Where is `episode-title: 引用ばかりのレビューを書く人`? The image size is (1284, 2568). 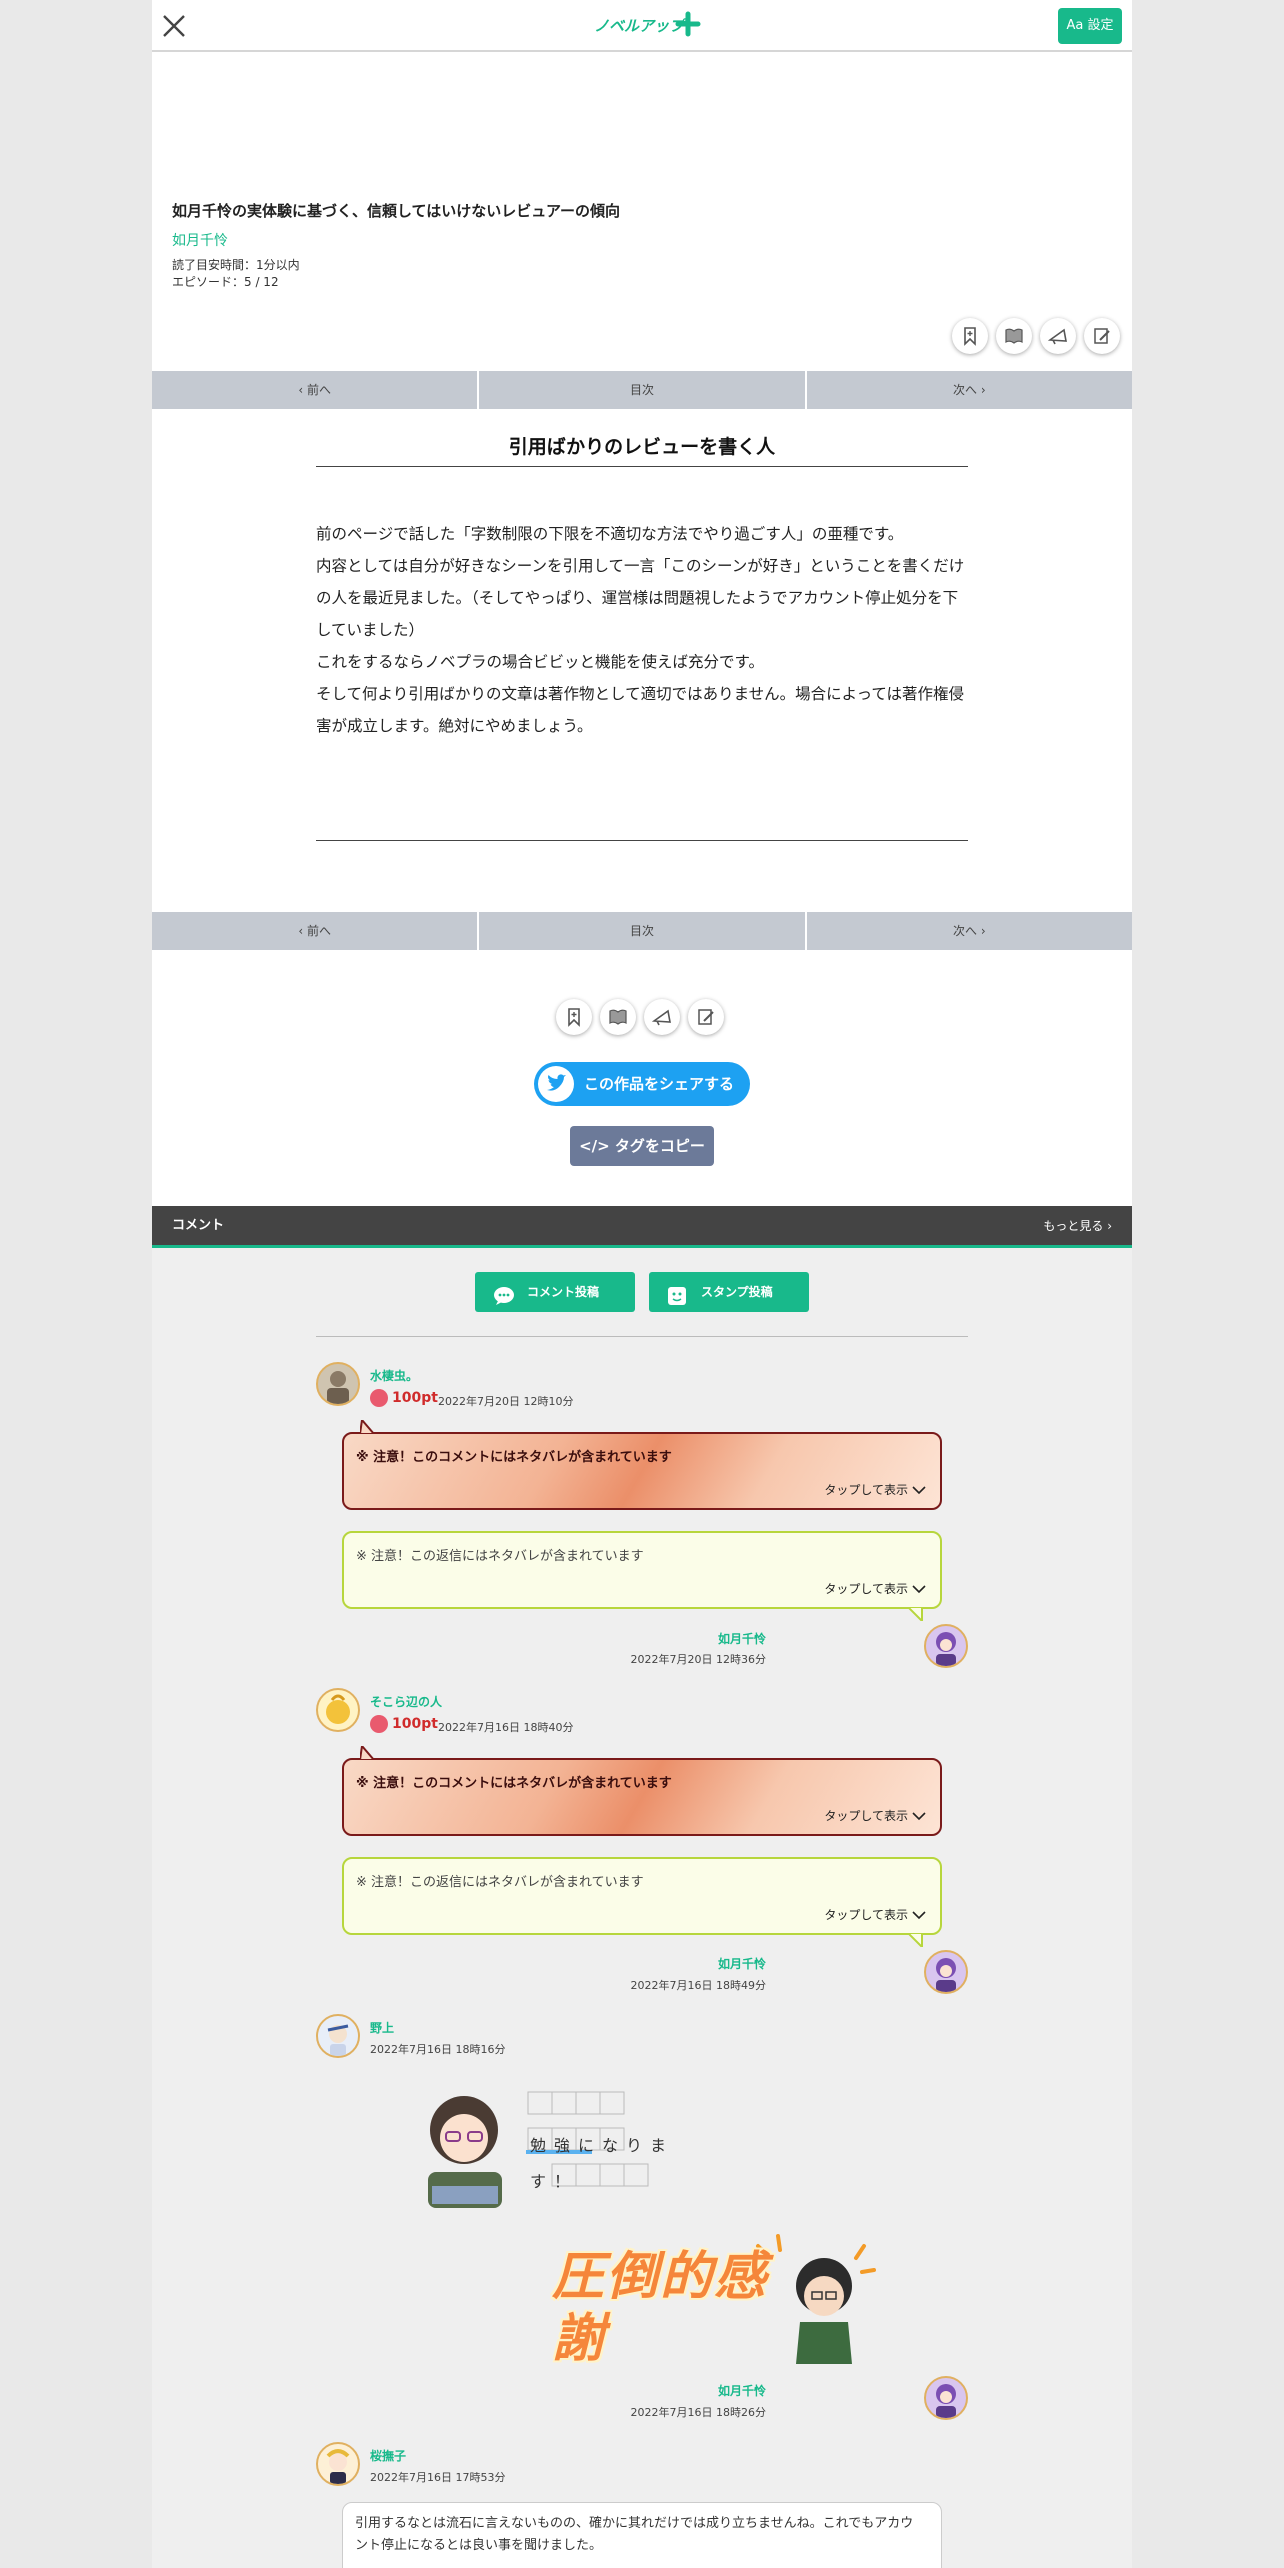 episode-title: 引用ばかりのレビューを書く人 is located at coordinates (642, 447).